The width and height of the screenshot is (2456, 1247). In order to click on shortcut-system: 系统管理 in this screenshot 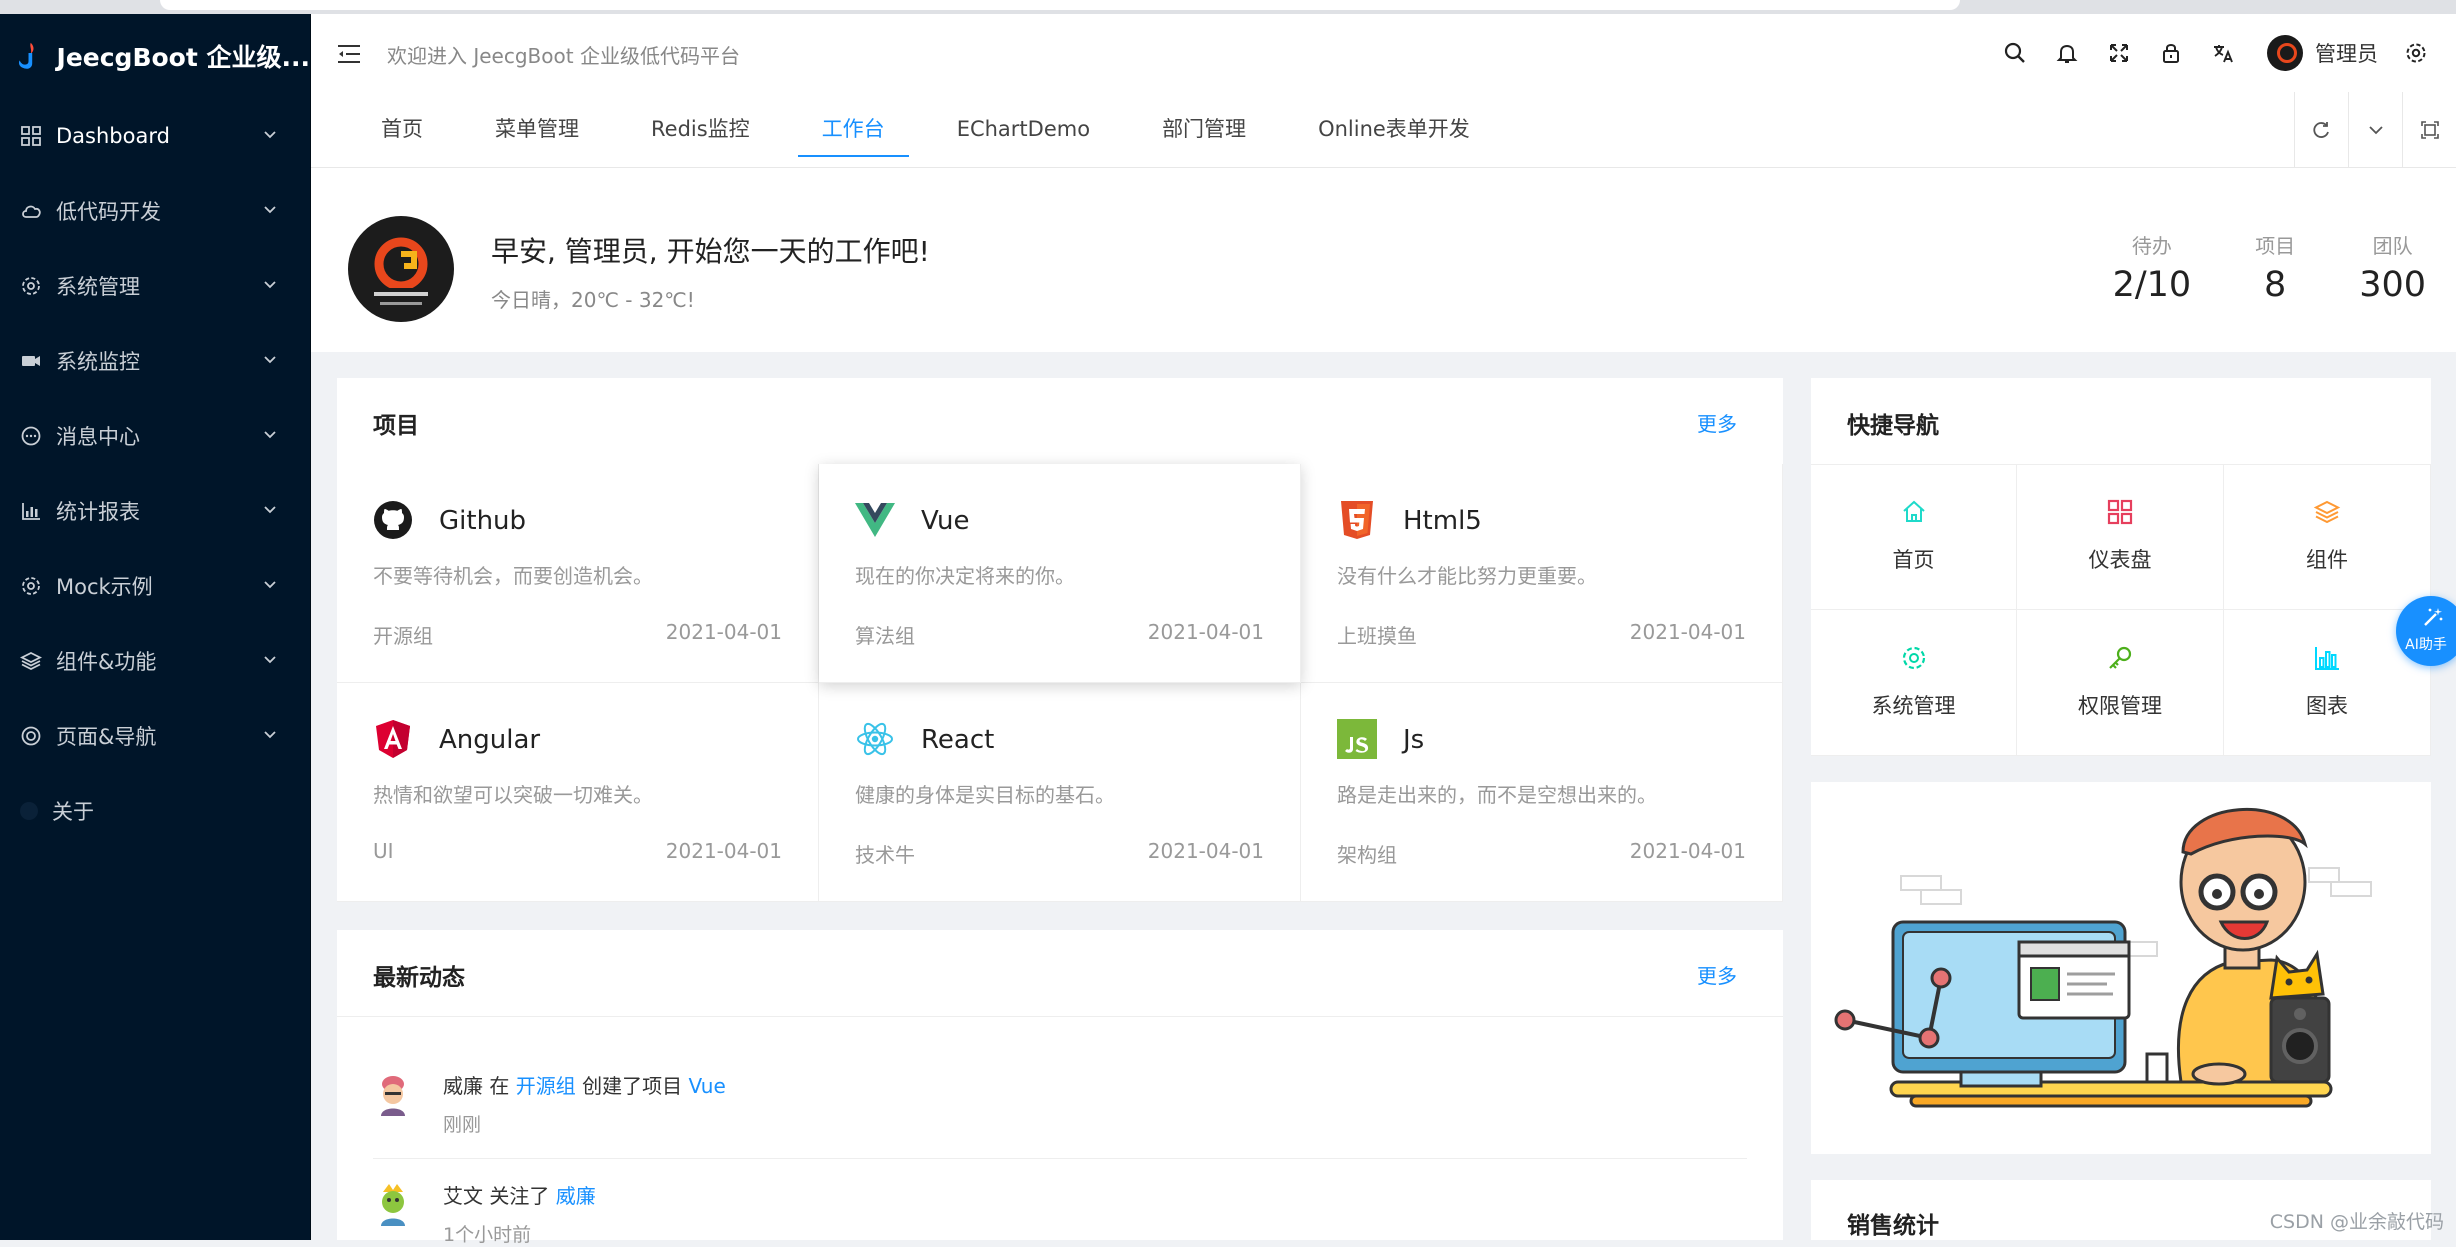, I will do `click(1914, 683)`.